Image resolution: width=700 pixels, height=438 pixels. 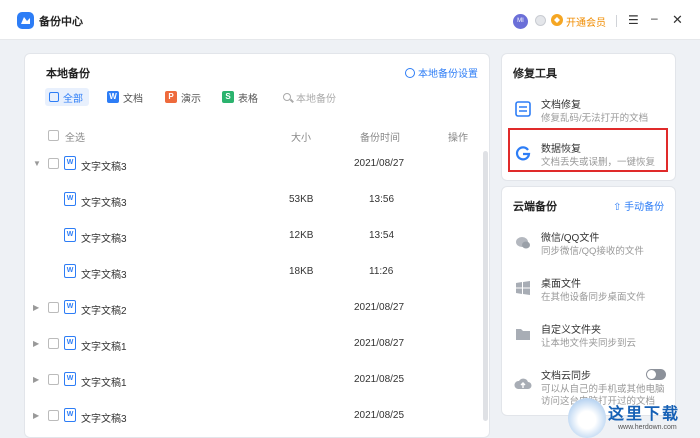 What do you see at coordinates (287, 97) in the screenshot?
I see `search-icon` at bounding box center [287, 97].